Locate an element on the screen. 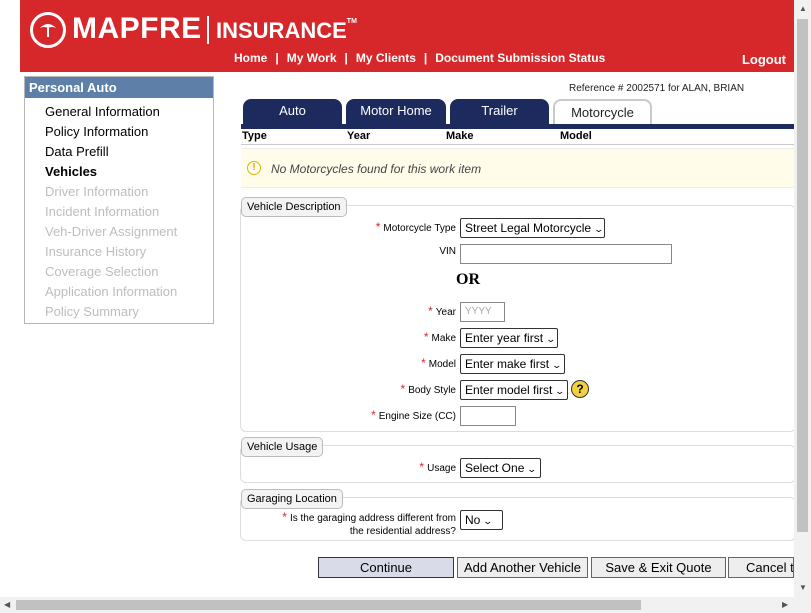 The width and height of the screenshot is (811, 613). sidebar-title: Personal Auto is located at coordinates (119, 87).